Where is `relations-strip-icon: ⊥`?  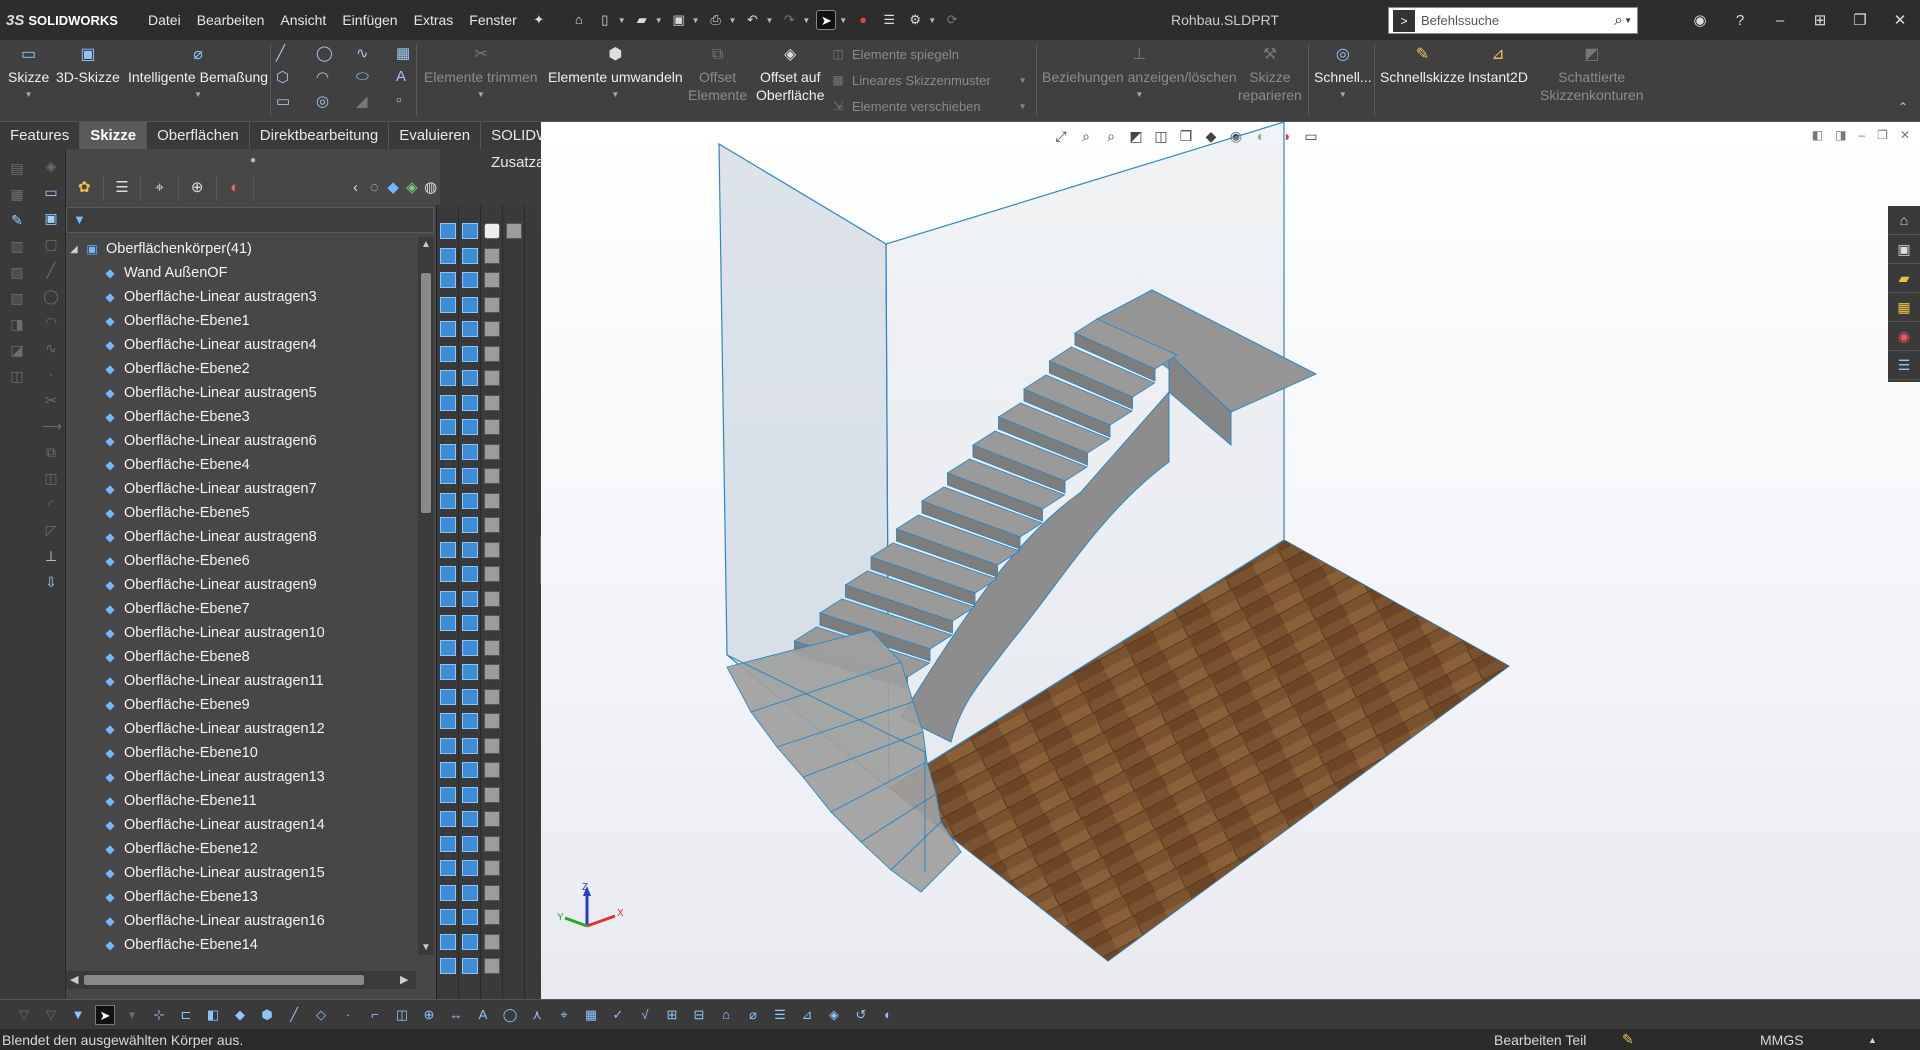
relations-strip-icon: ⊥ is located at coordinates (51, 556).